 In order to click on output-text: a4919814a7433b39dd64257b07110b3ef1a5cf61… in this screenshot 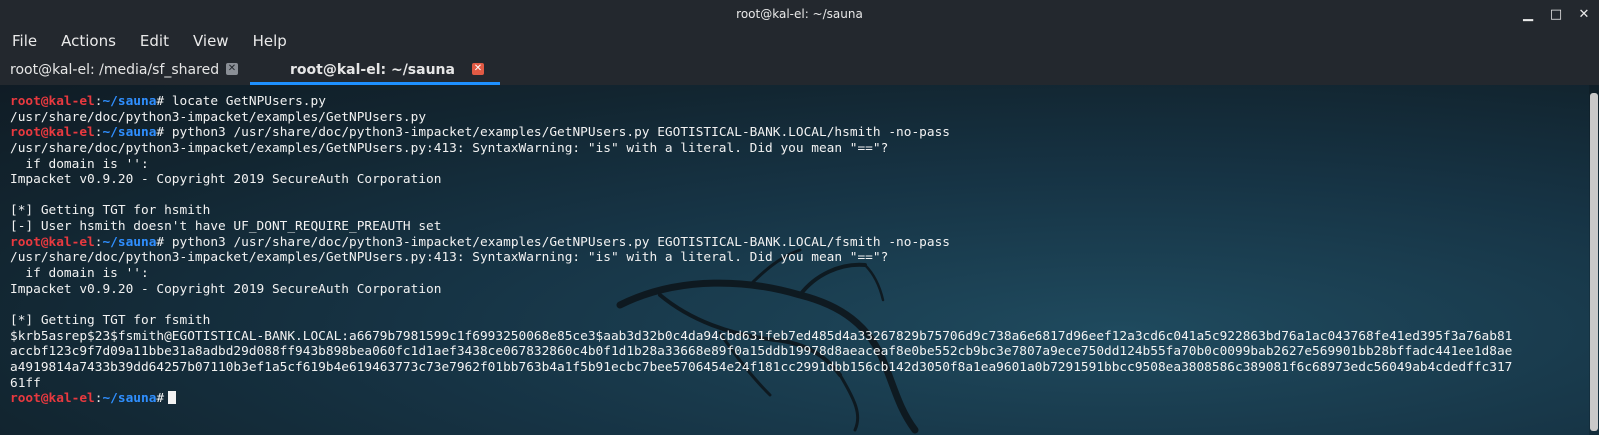, I will do `click(761, 367)`.